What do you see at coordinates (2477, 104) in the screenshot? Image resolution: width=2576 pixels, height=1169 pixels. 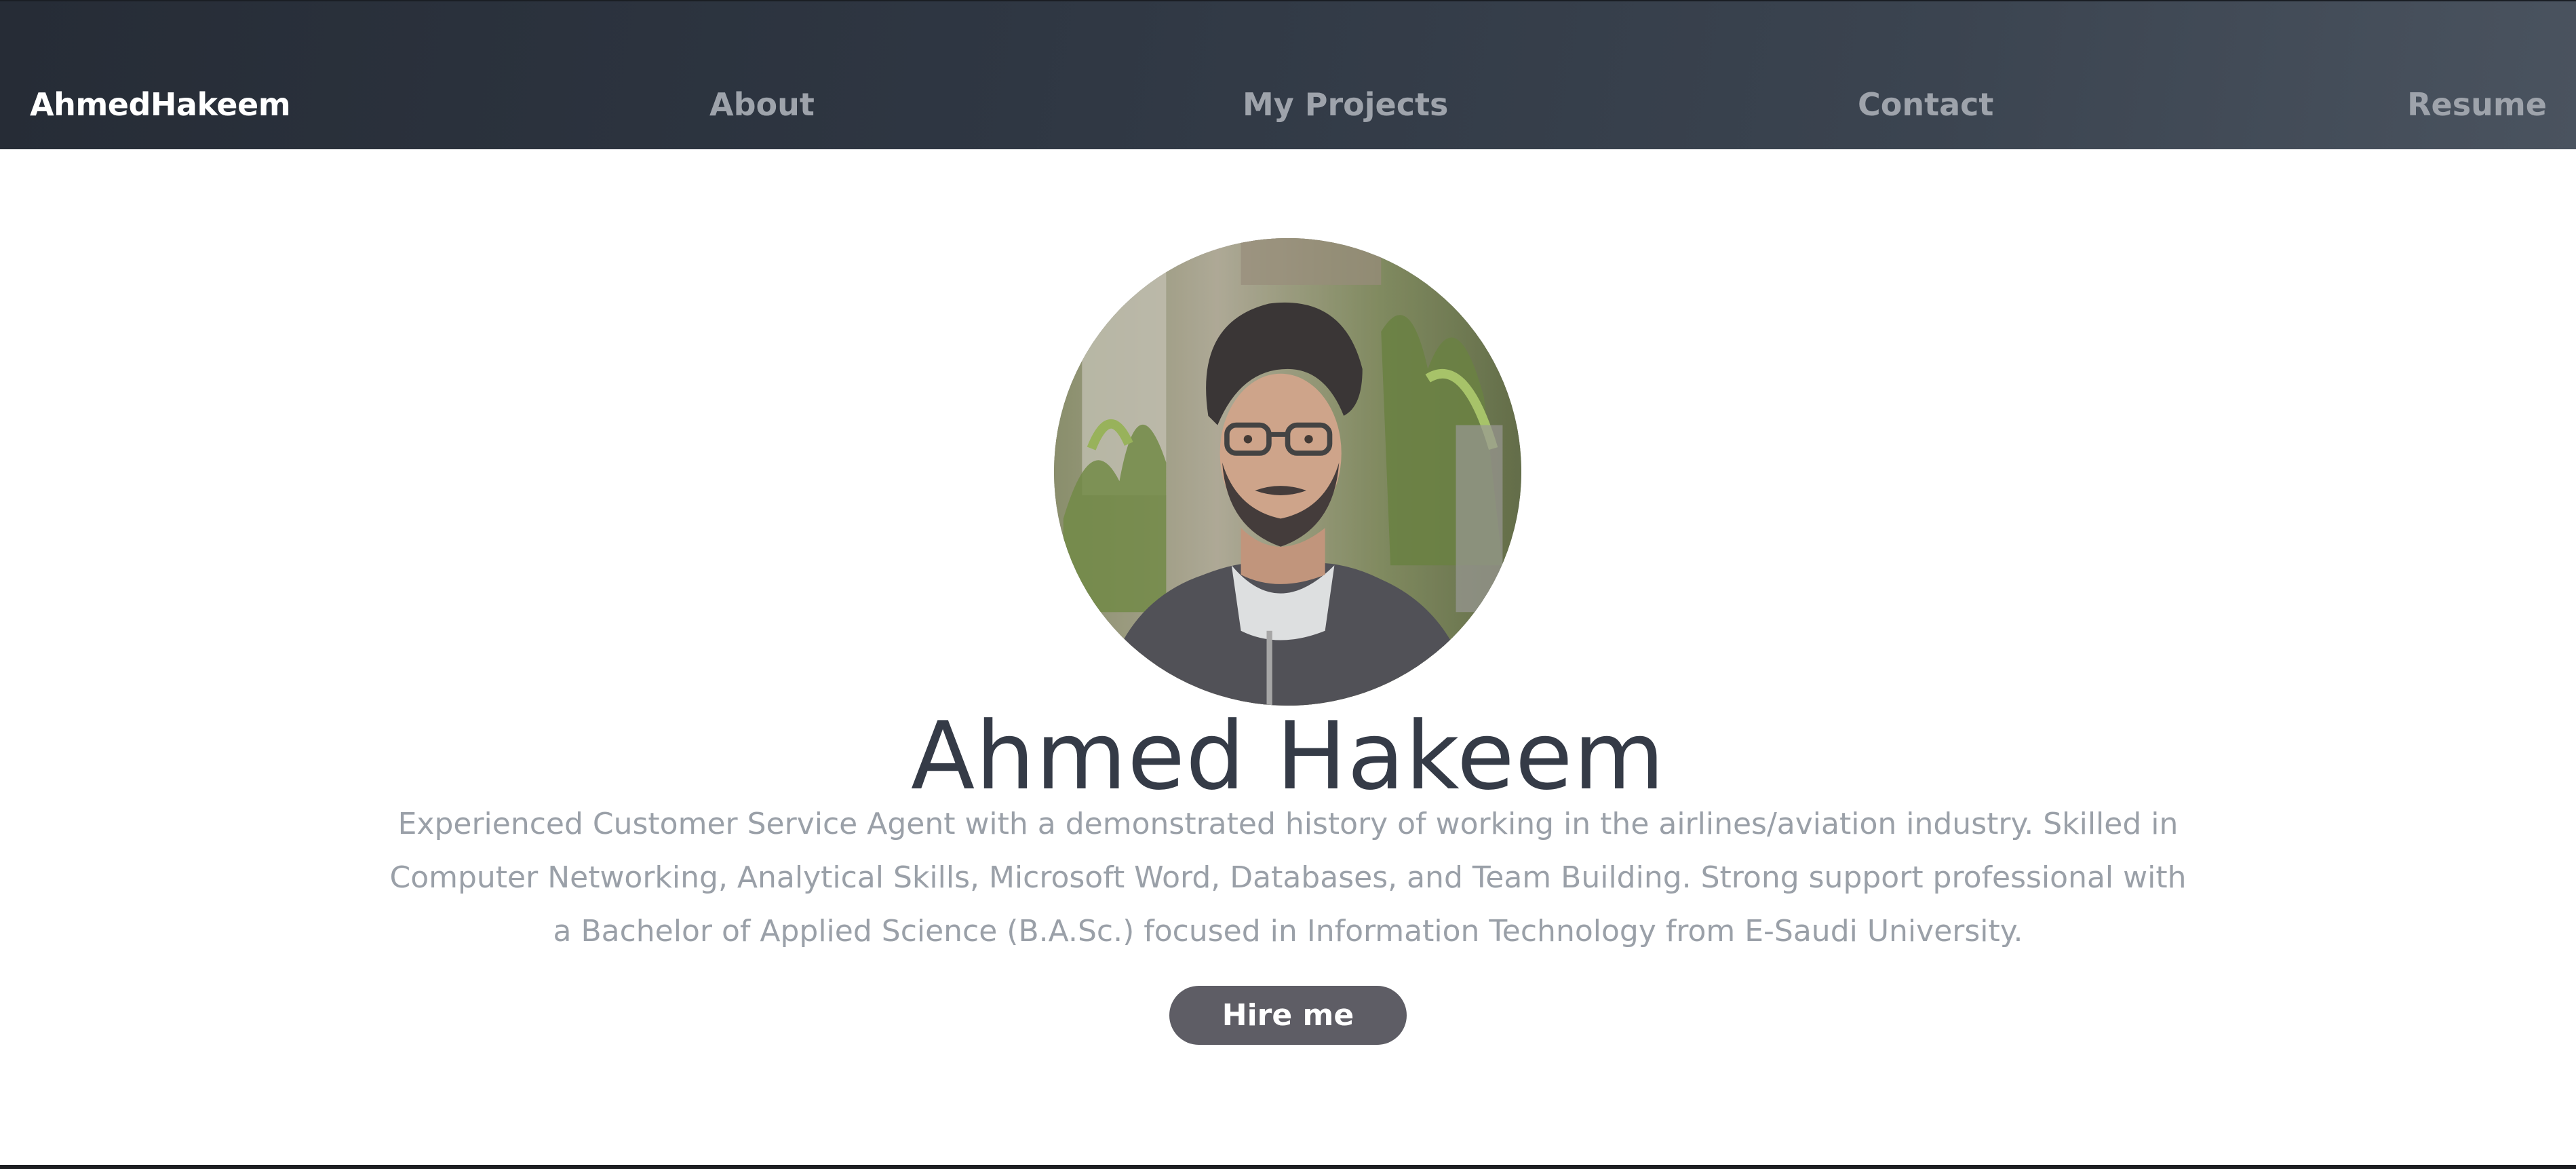 I see `nav-link-resume: Resume` at bounding box center [2477, 104].